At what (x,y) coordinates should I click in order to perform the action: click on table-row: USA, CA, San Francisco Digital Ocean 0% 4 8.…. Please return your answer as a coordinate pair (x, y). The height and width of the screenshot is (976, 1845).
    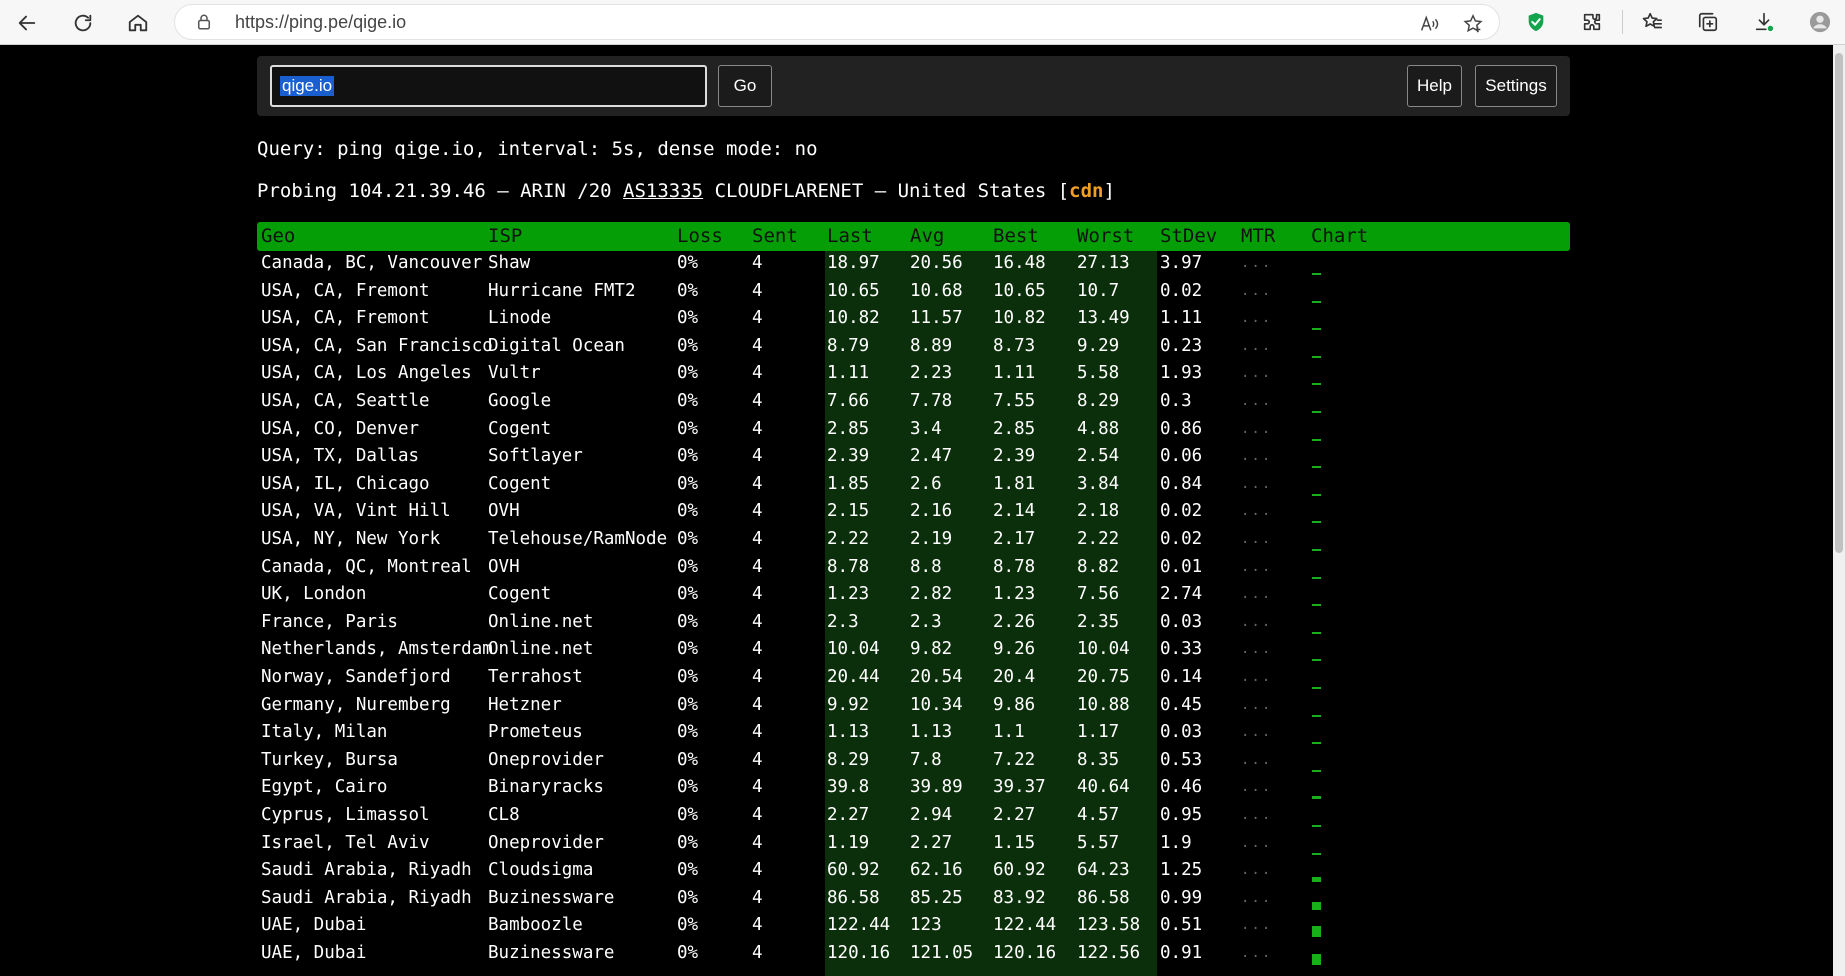
    Looking at the image, I should click on (913, 348).